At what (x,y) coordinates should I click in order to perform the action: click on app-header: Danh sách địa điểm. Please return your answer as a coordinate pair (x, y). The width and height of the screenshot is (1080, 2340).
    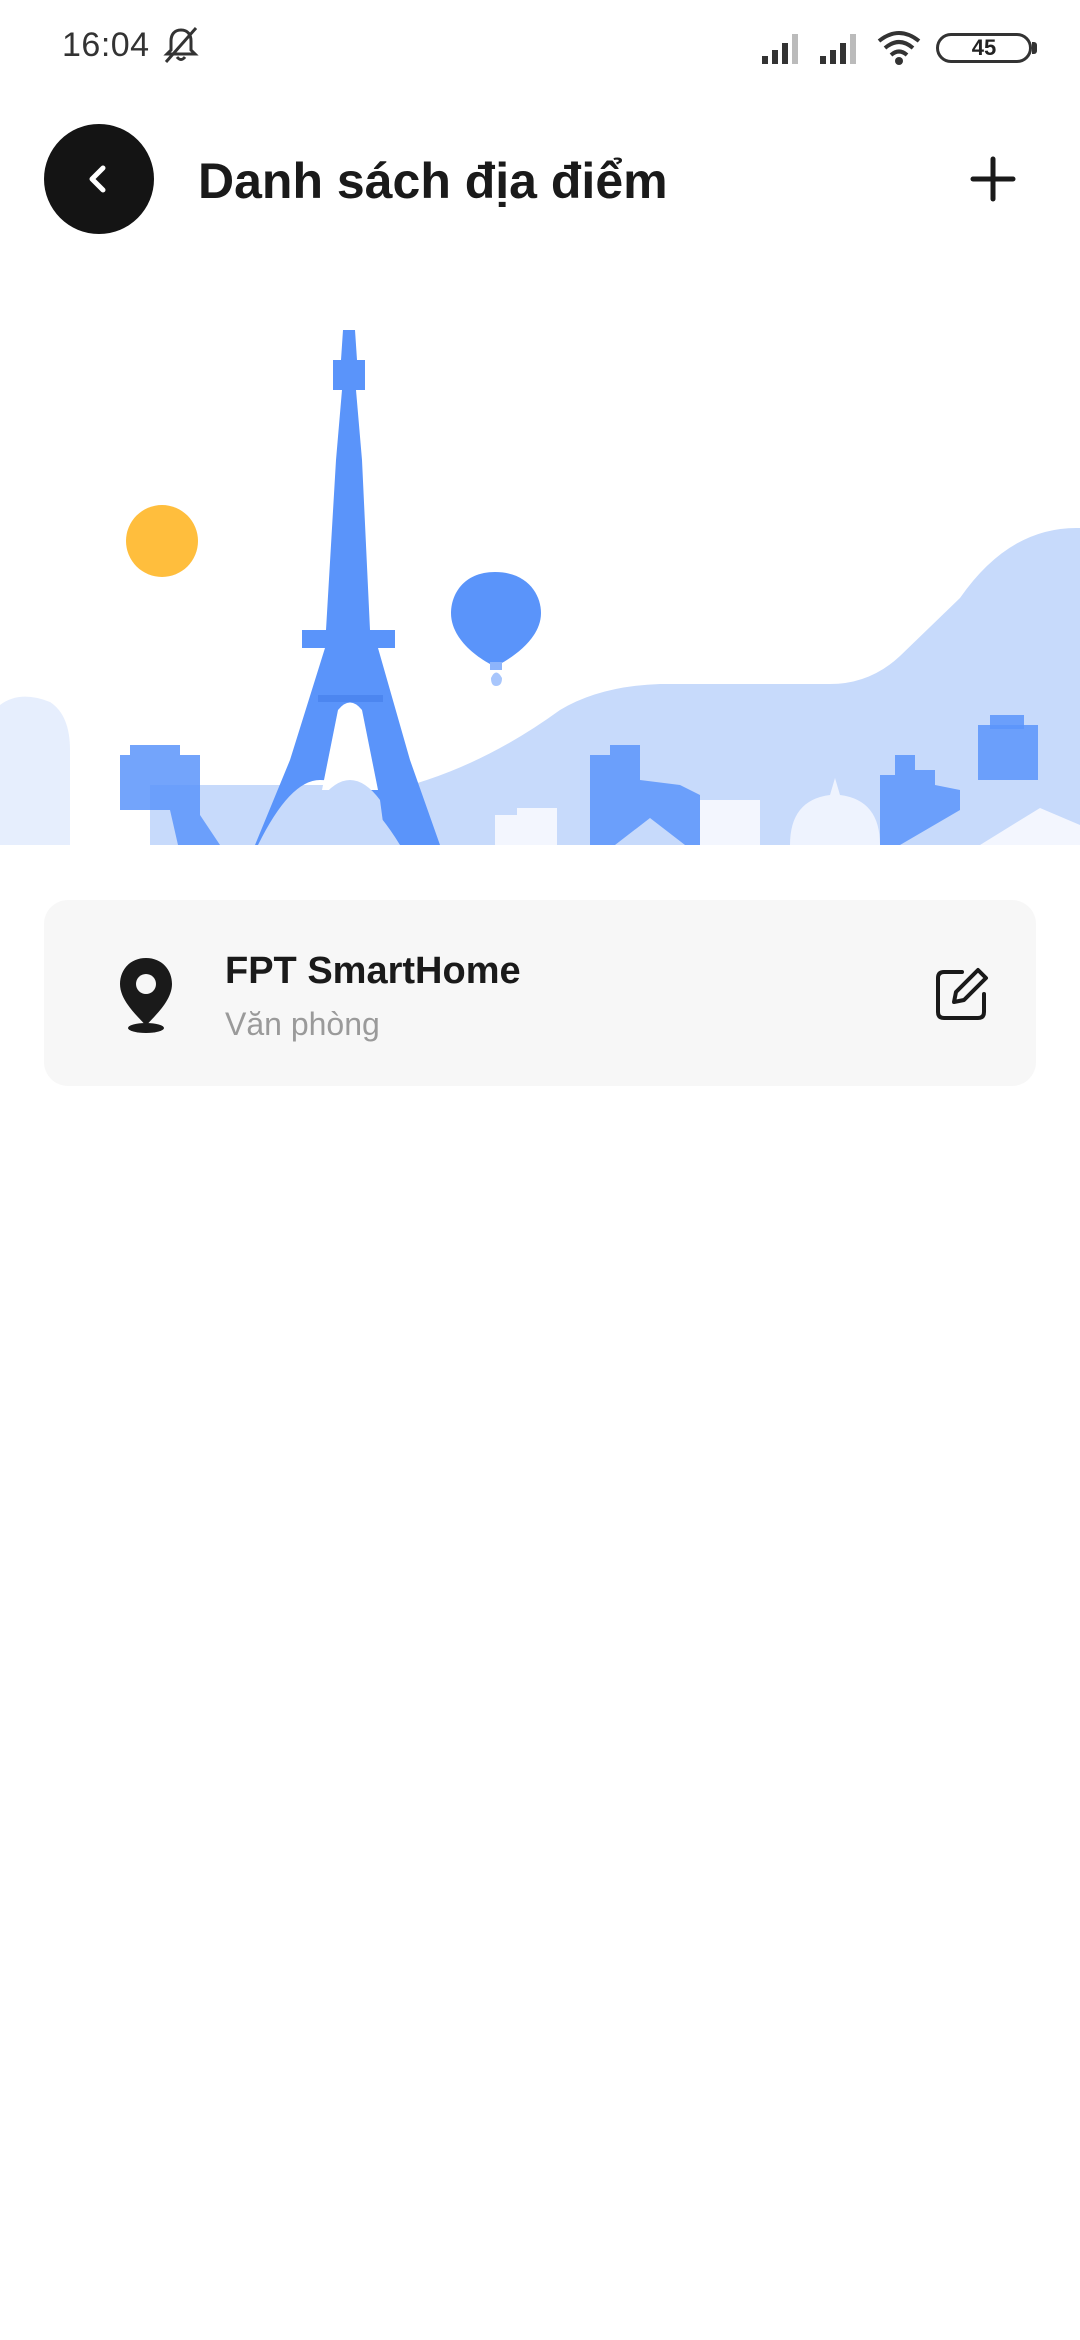
    Looking at the image, I should click on (540, 181).